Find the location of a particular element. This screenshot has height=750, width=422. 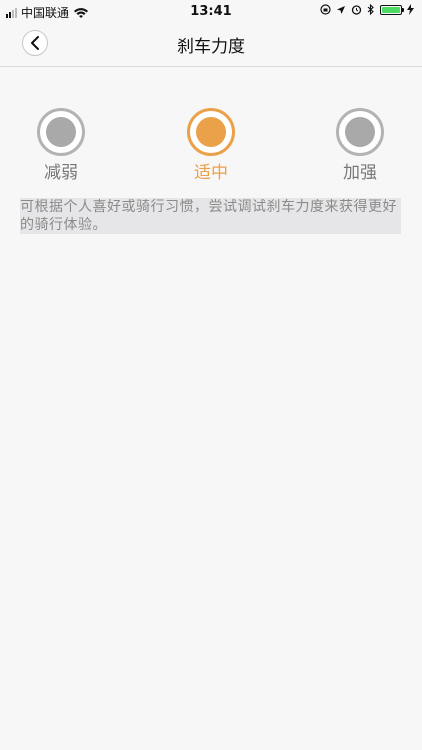

description-text: 可根据个人喜好或骑行习惯，尝试调试刹车力度来获得更好的骑行体验。 is located at coordinates (210, 216).